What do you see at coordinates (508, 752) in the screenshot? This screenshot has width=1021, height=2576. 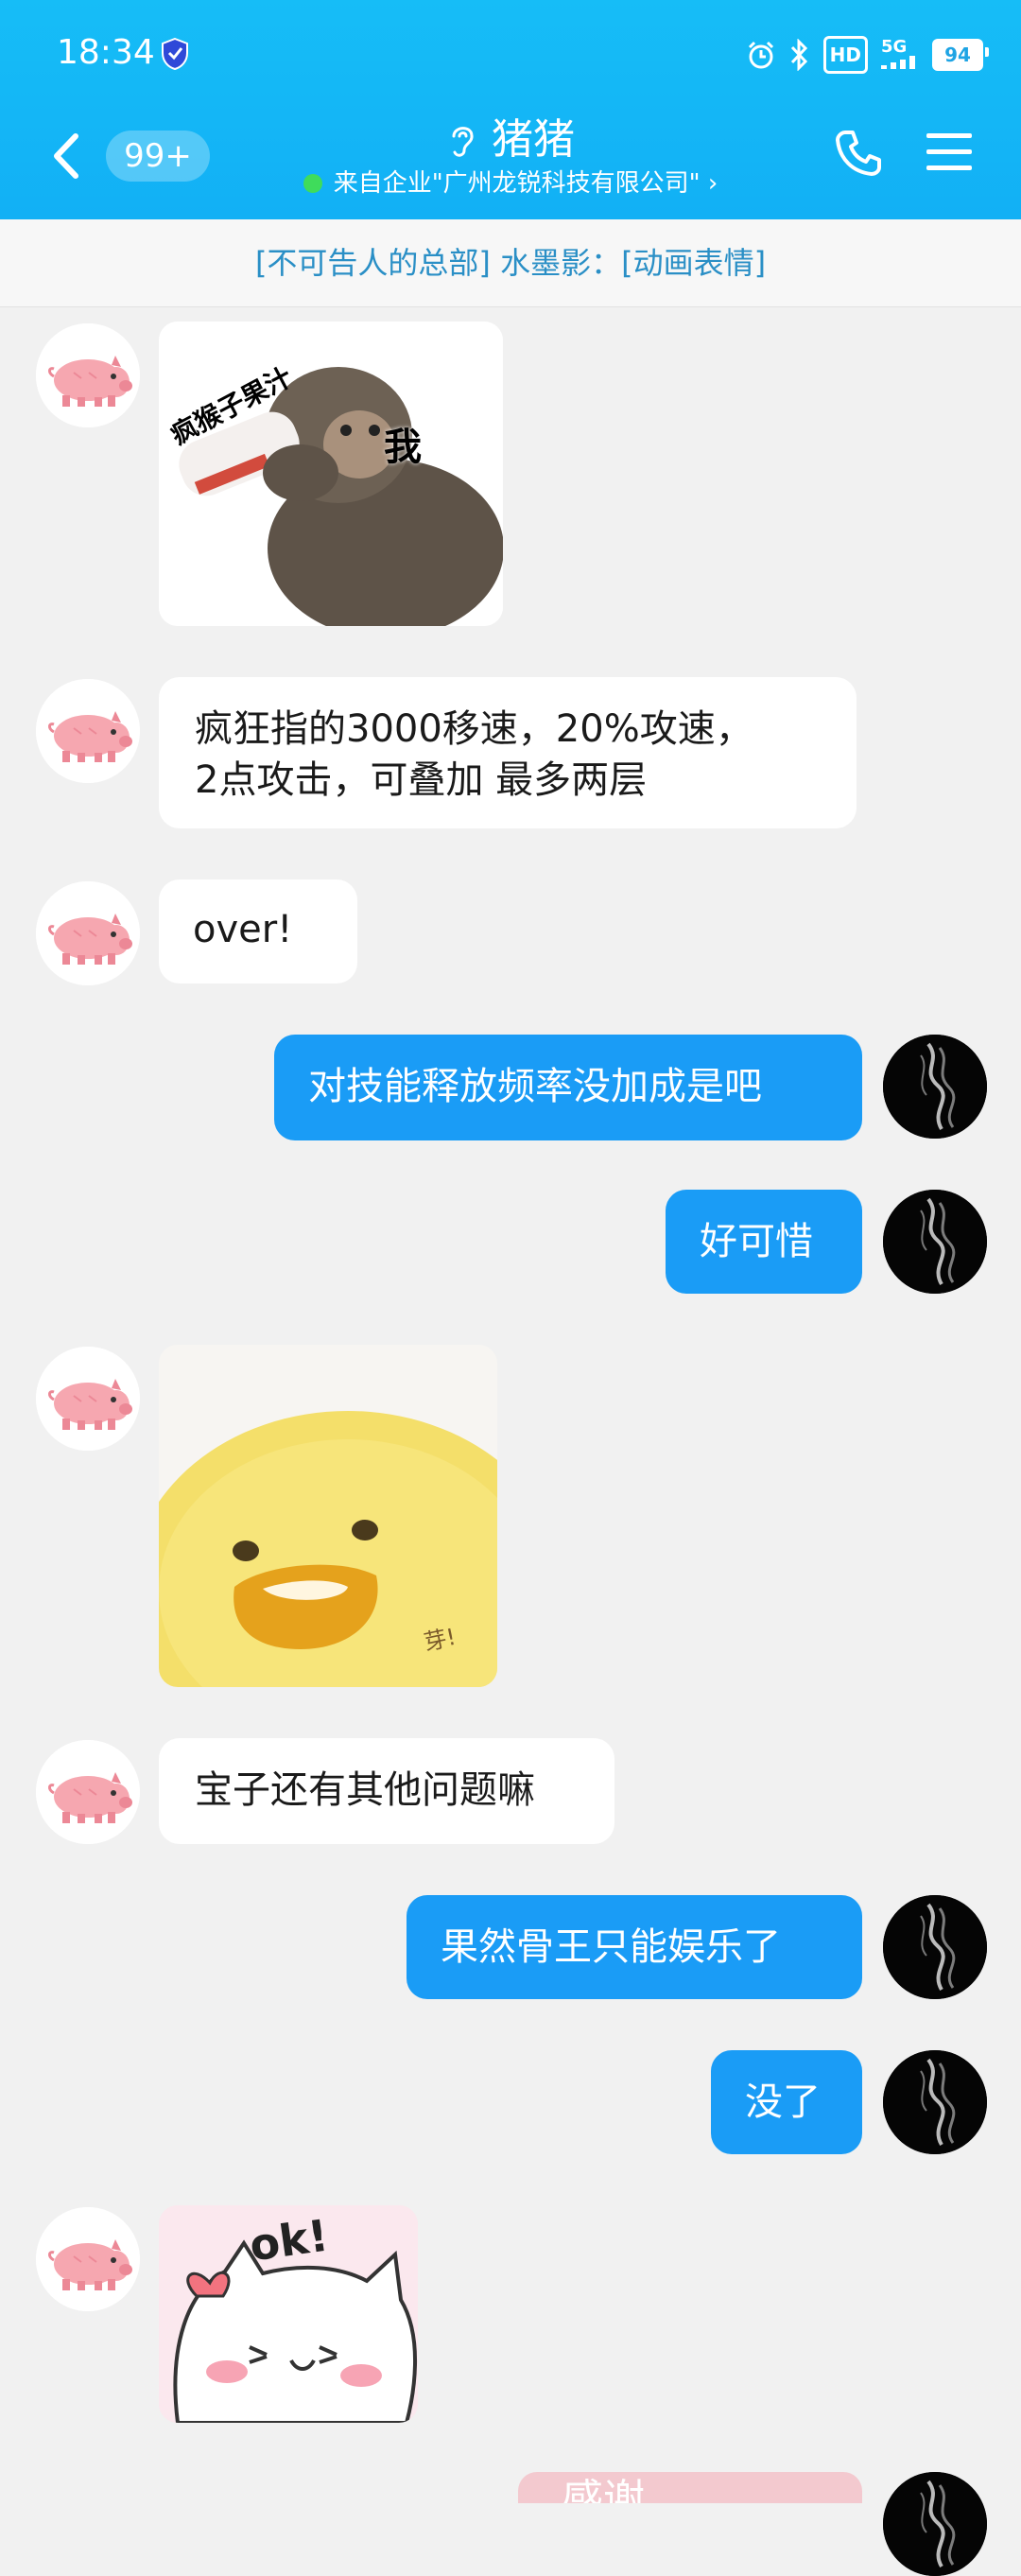 I see `incoming-message-bubble: 疯狂指的3000移速，20%攻速， 2点攻击，可叠加 最多两层` at bounding box center [508, 752].